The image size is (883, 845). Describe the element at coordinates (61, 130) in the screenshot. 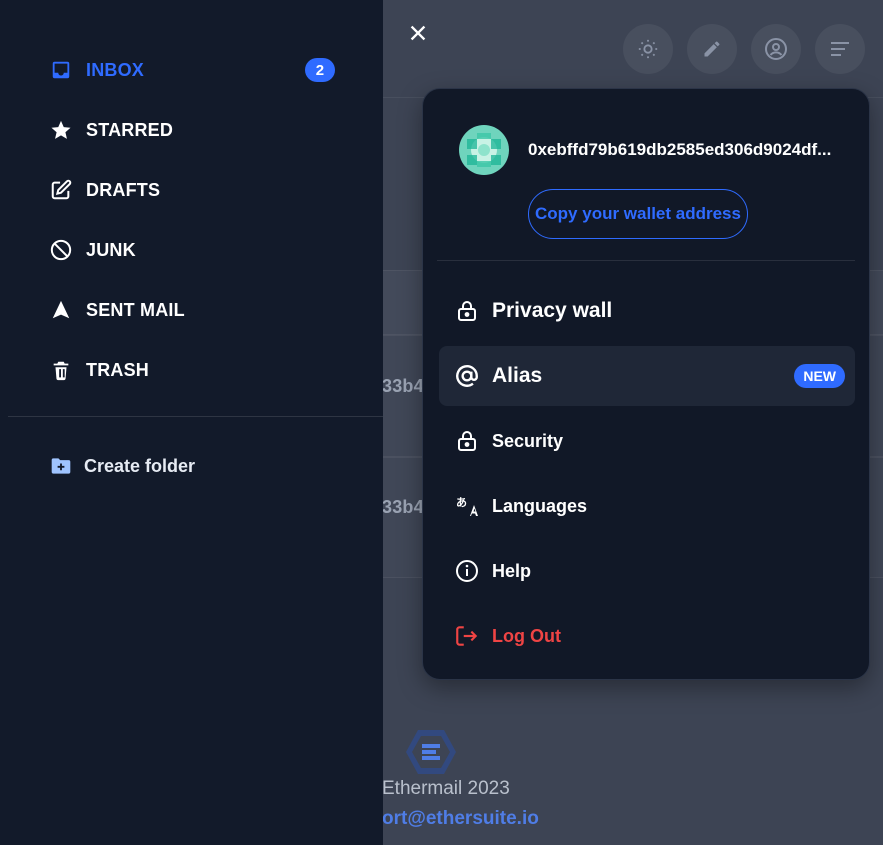

I see `star-icon` at that location.